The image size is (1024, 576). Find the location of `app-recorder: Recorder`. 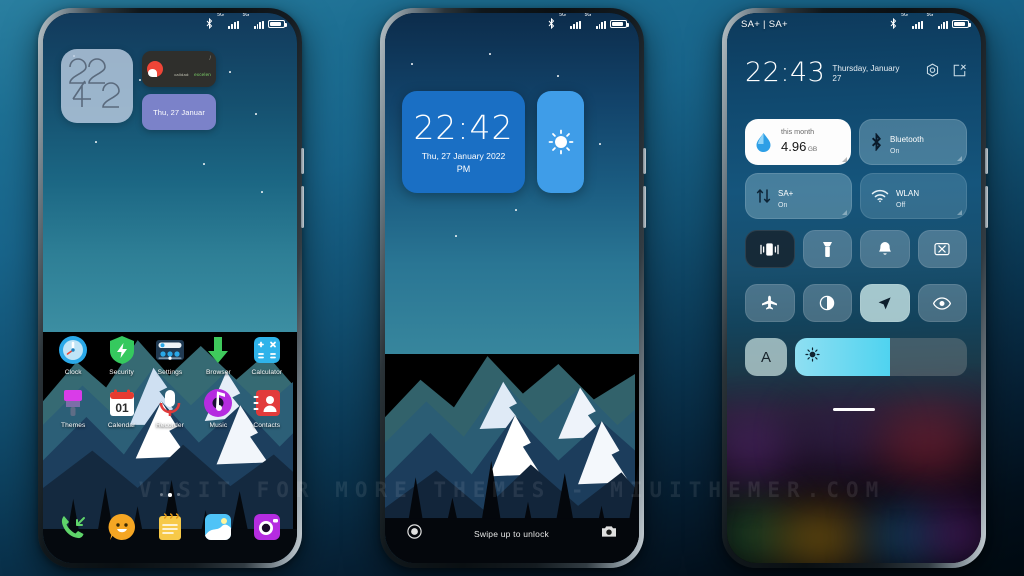

app-recorder: Recorder is located at coordinates (170, 408).